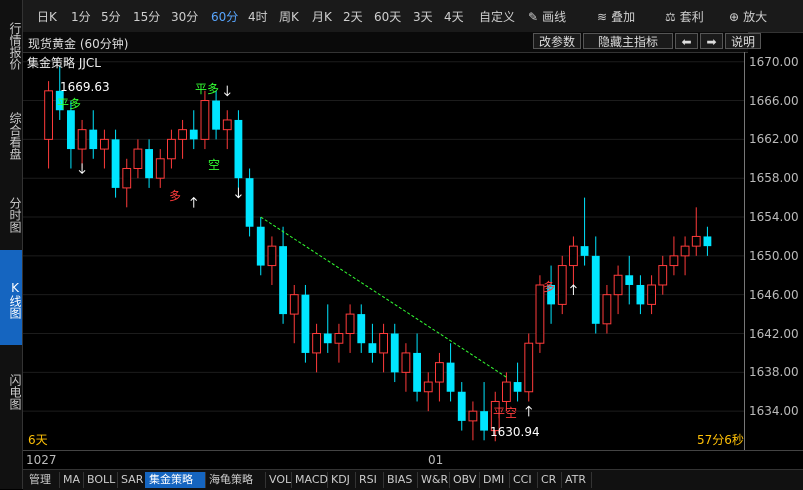  What do you see at coordinates (111, 16) in the screenshot?
I see `period-button-2: 5分` at bounding box center [111, 16].